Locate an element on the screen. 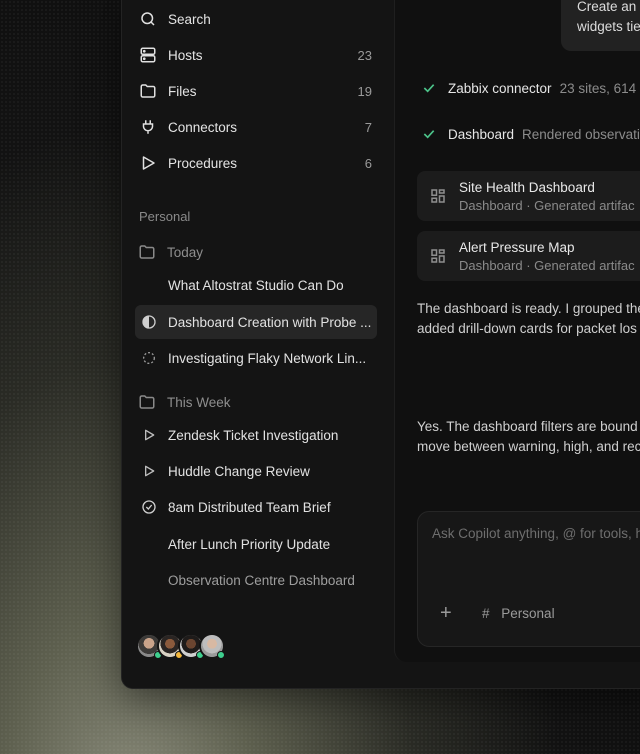  context-selector: # Personal is located at coordinates (518, 613).